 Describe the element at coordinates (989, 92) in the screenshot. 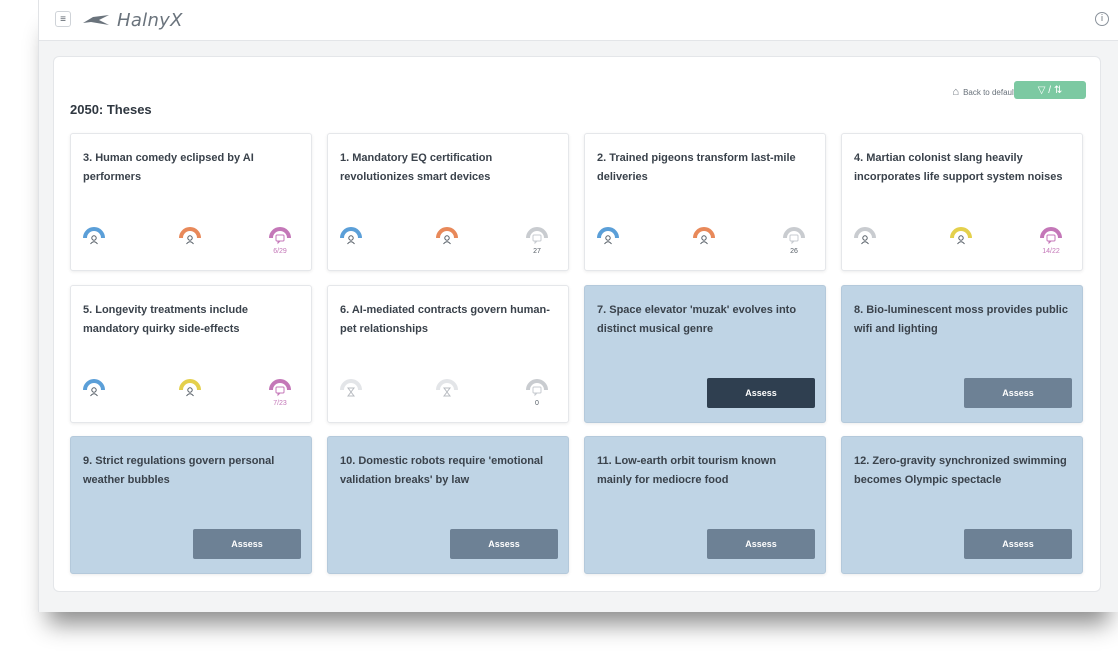

I see `back-to-default-label: Back to default` at that location.